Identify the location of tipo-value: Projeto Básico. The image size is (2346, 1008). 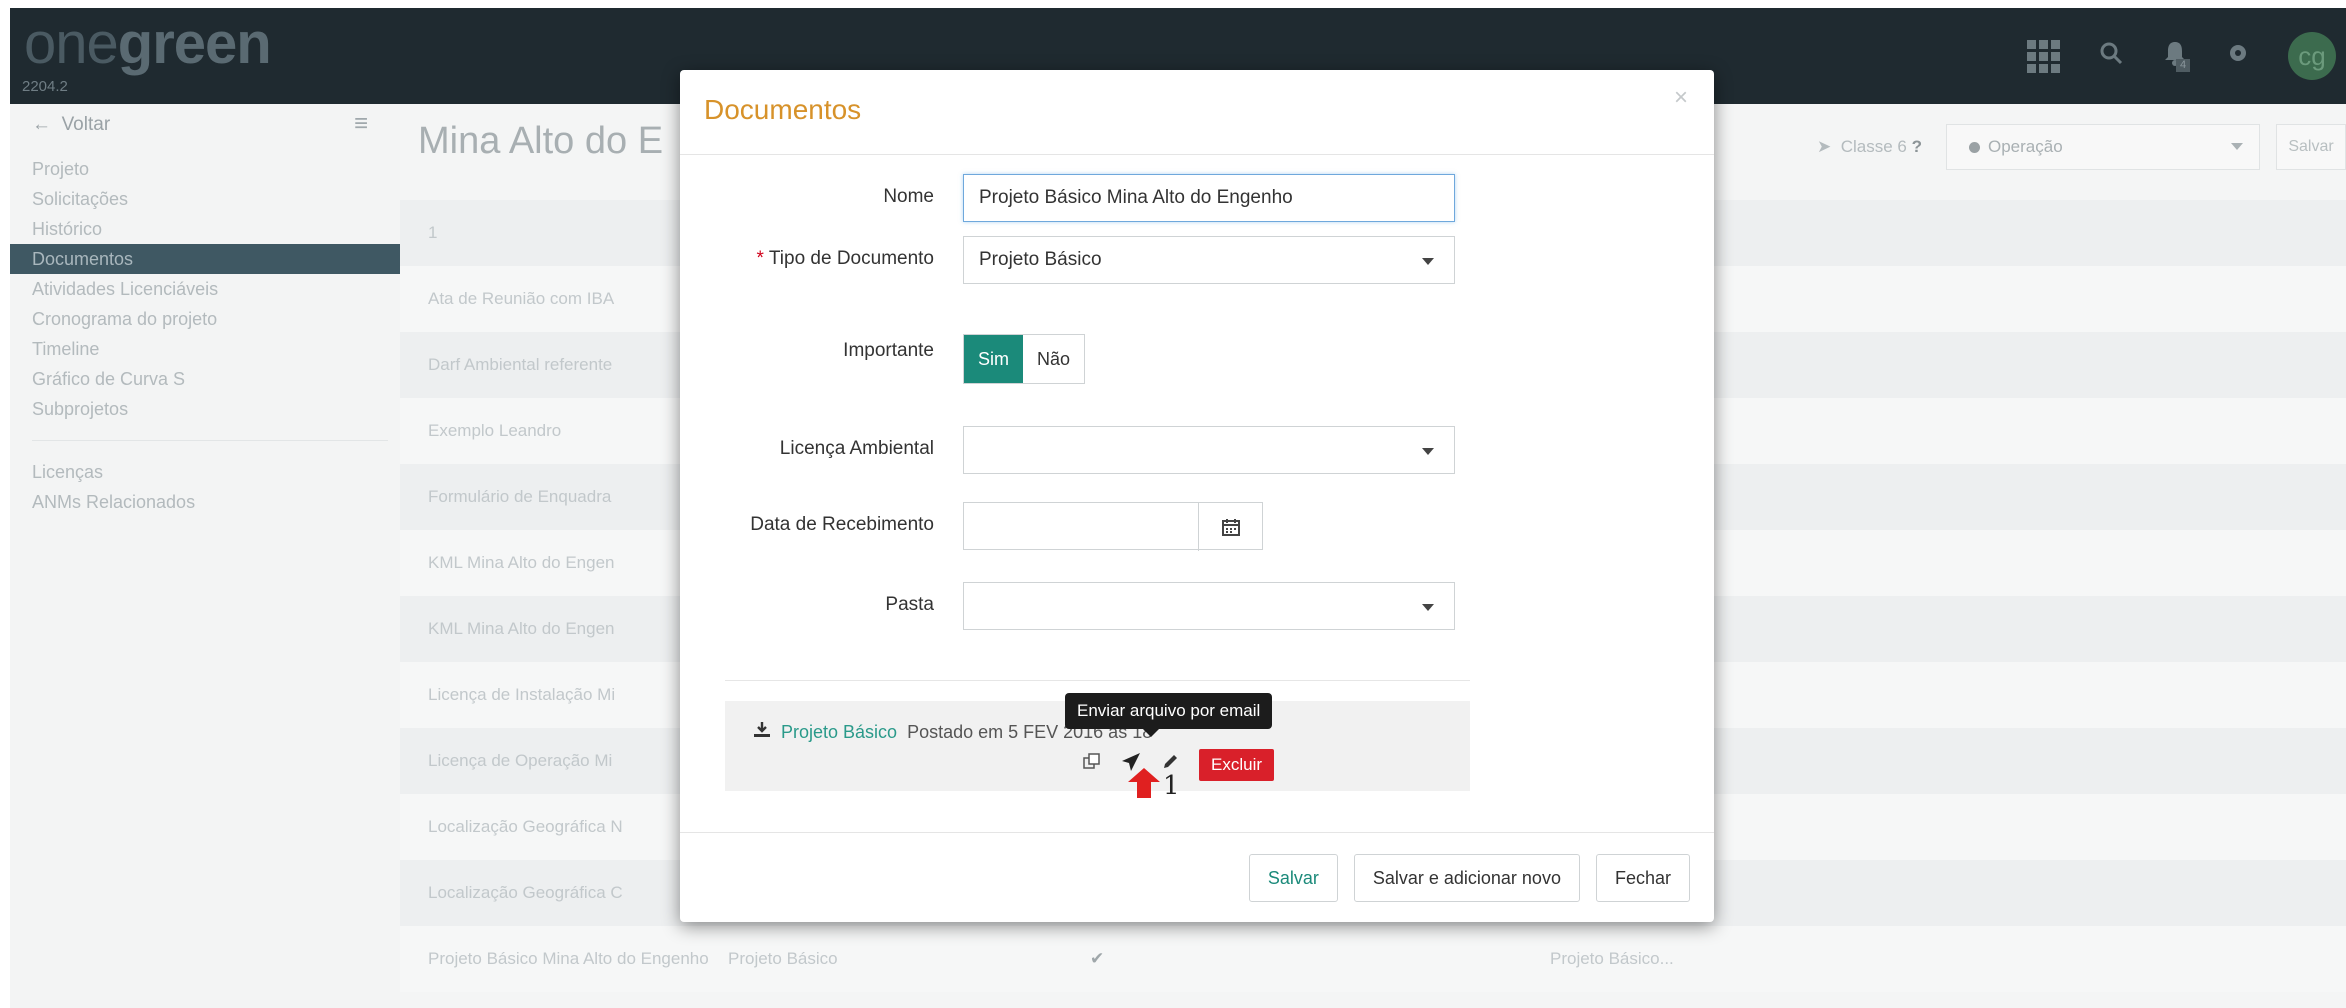
(1040, 259).